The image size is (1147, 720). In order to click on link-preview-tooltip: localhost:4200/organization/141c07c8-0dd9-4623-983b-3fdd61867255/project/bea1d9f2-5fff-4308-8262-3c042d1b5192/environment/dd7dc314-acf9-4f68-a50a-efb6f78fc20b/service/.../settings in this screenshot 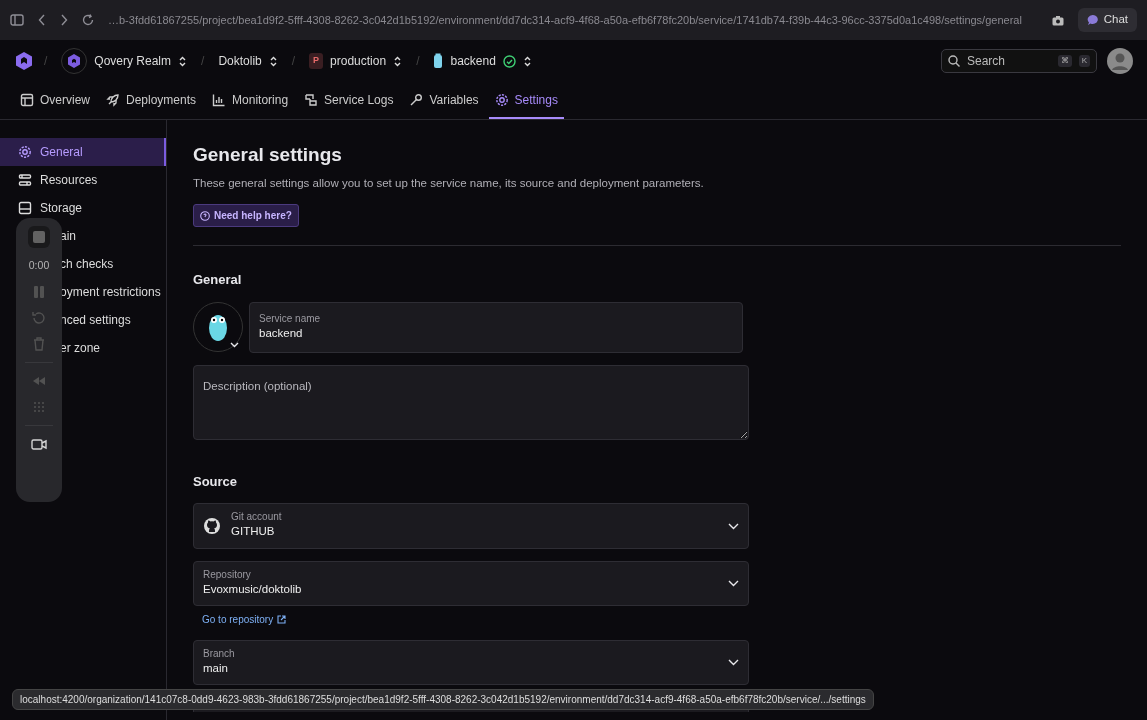, I will do `click(443, 699)`.